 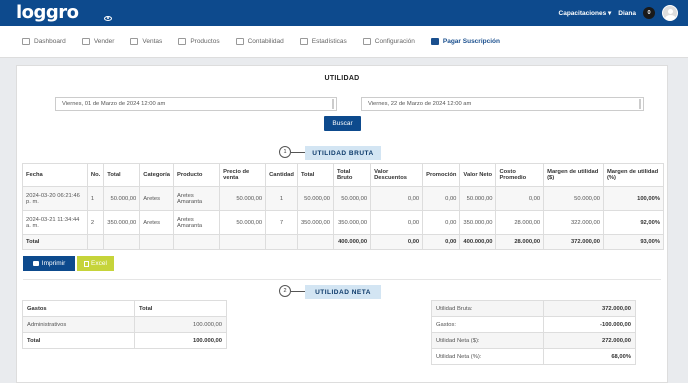 I want to click on nav-dashboard: Dashboard, so click(x=44, y=41).